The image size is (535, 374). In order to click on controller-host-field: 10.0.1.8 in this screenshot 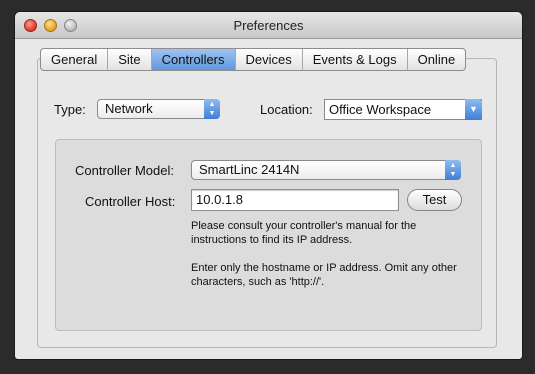, I will do `click(295, 200)`.